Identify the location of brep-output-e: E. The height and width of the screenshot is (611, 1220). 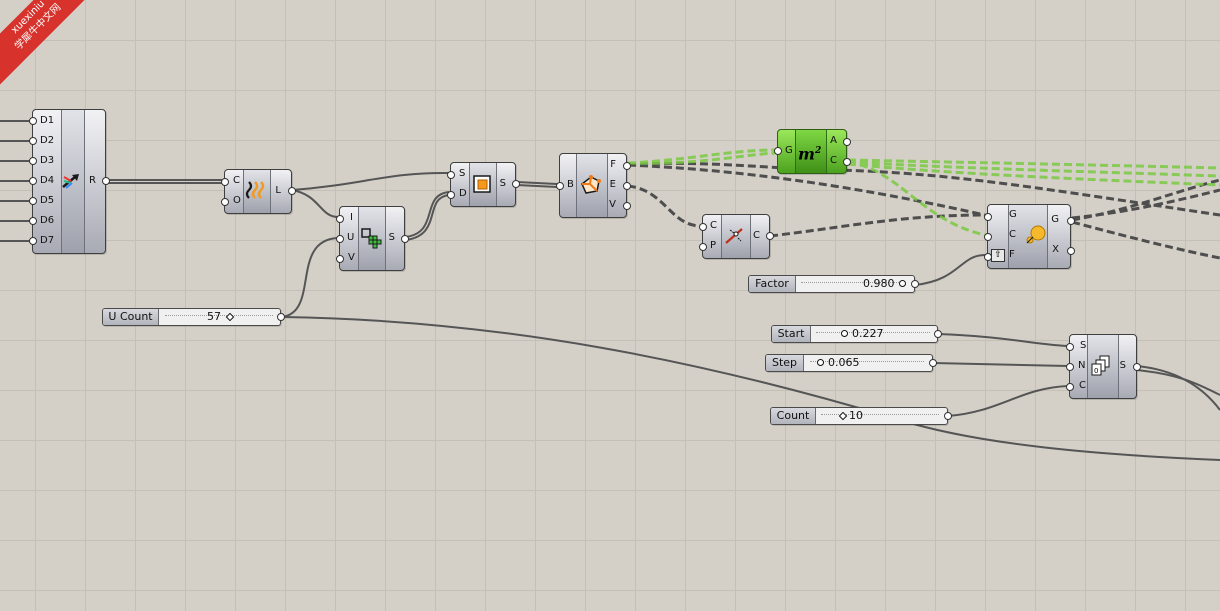
(613, 185).